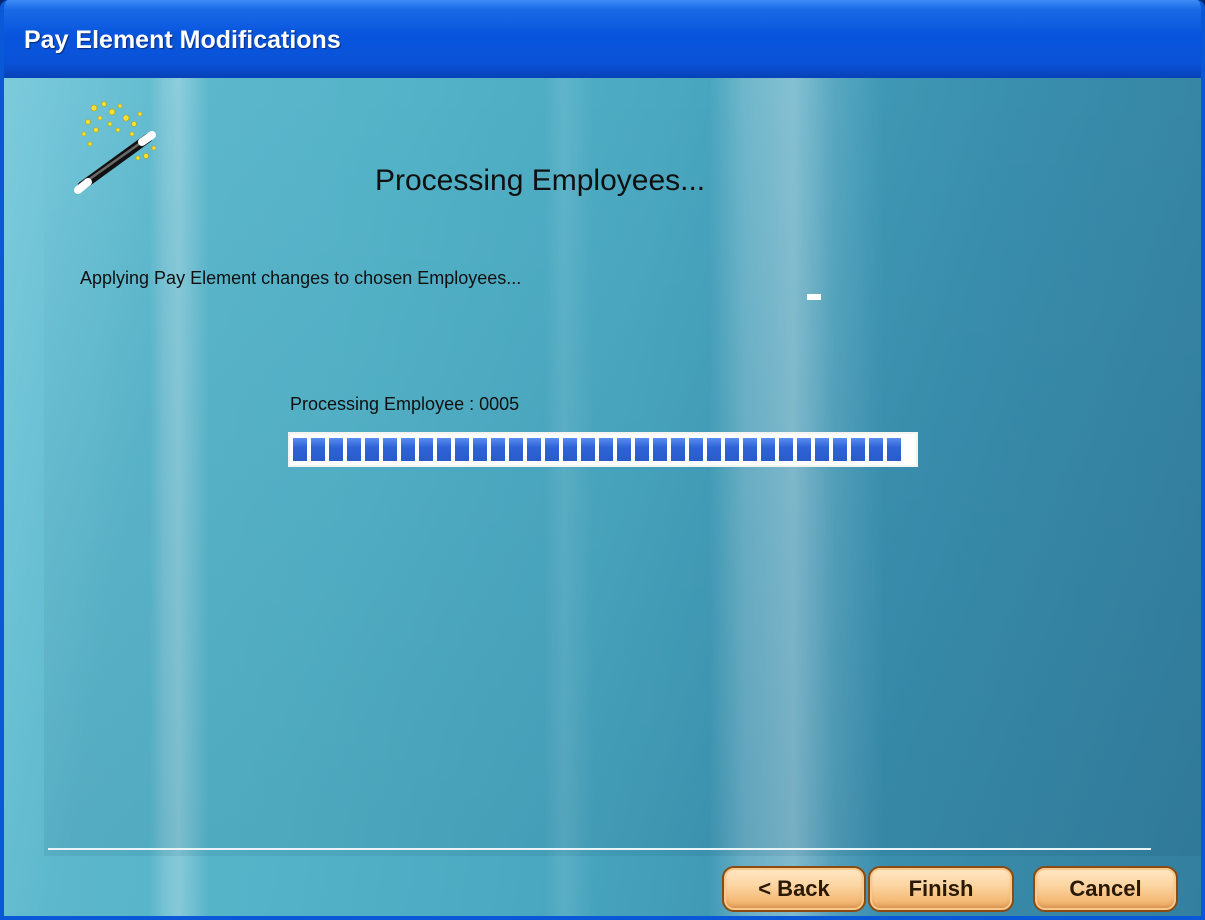 This screenshot has width=1205, height=920. What do you see at coordinates (602, 39) in the screenshot?
I see `title-bar: Pay Element Modifications` at bounding box center [602, 39].